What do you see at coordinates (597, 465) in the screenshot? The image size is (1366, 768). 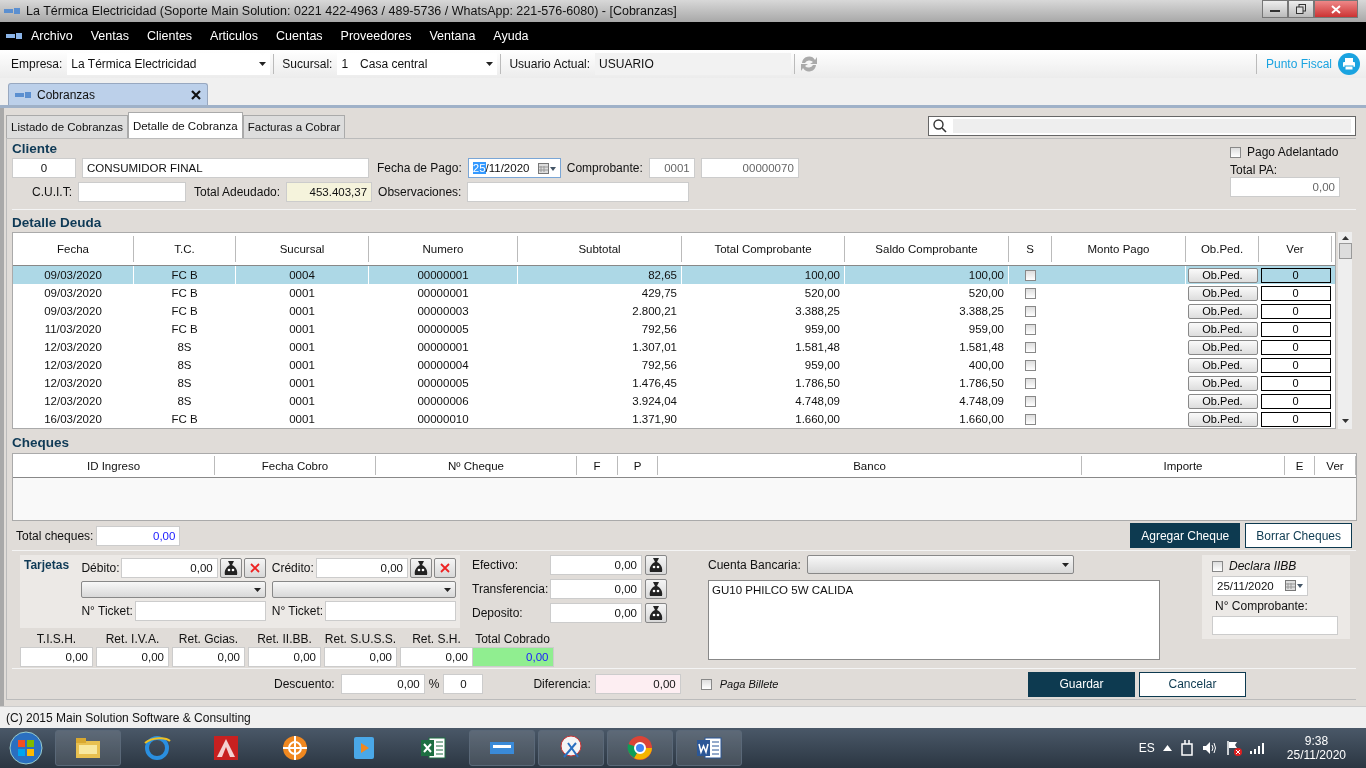 I see `column-header: F` at bounding box center [597, 465].